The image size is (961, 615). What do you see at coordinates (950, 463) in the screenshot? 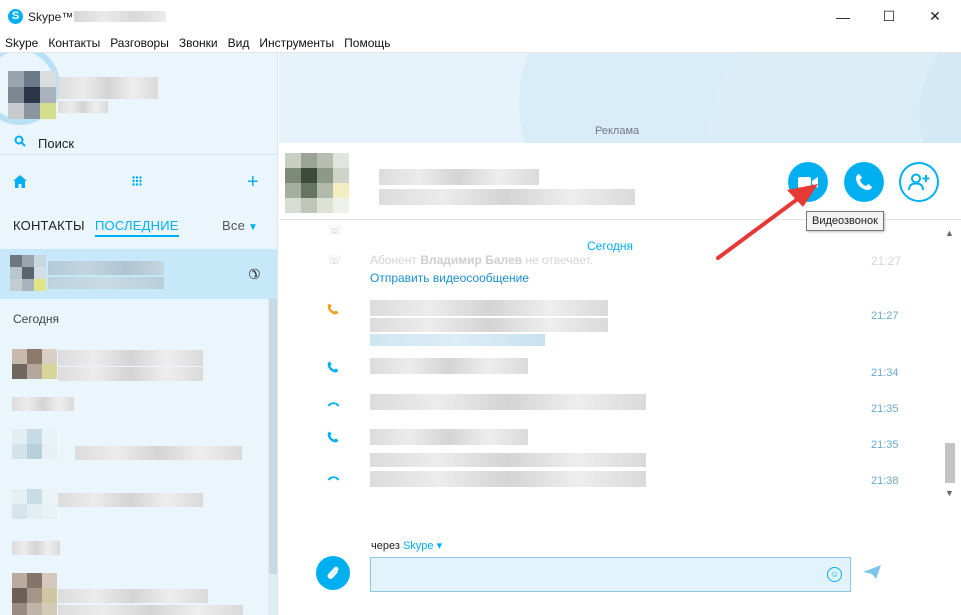
I see `history-scrollbar-thumb` at bounding box center [950, 463].